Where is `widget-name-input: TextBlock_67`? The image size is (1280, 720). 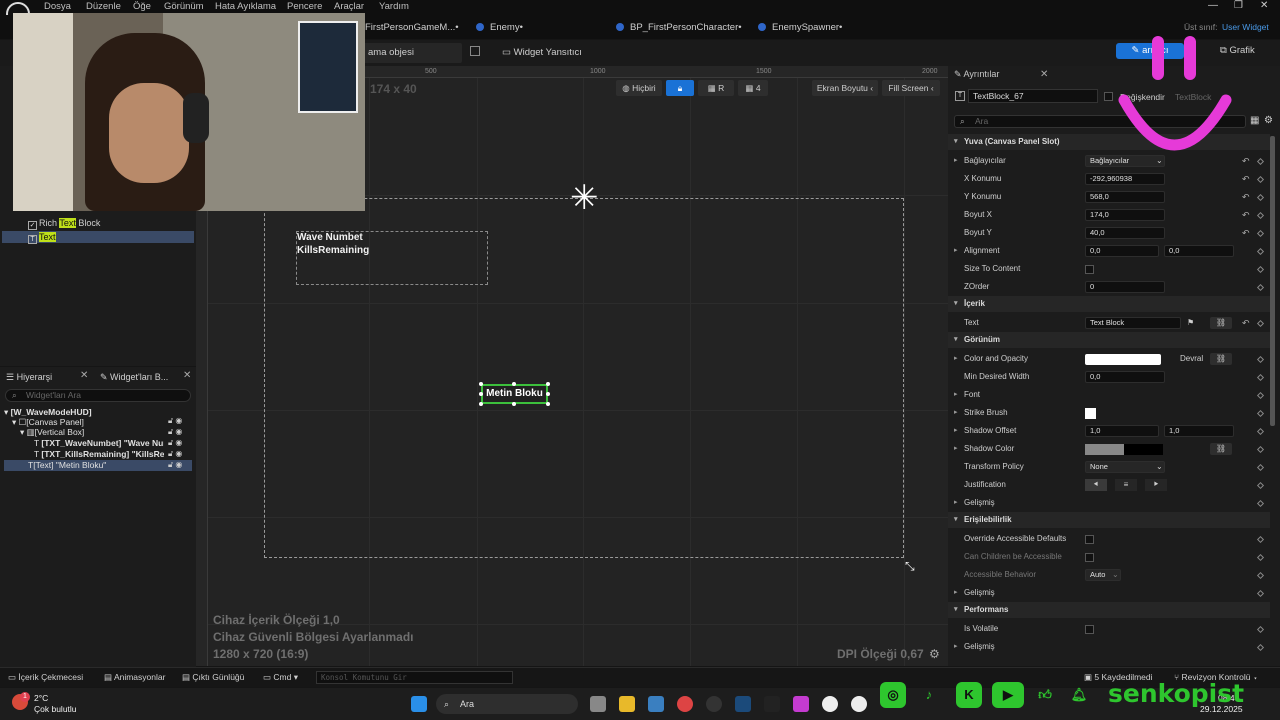 widget-name-input: TextBlock_67 is located at coordinates (1033, 96).